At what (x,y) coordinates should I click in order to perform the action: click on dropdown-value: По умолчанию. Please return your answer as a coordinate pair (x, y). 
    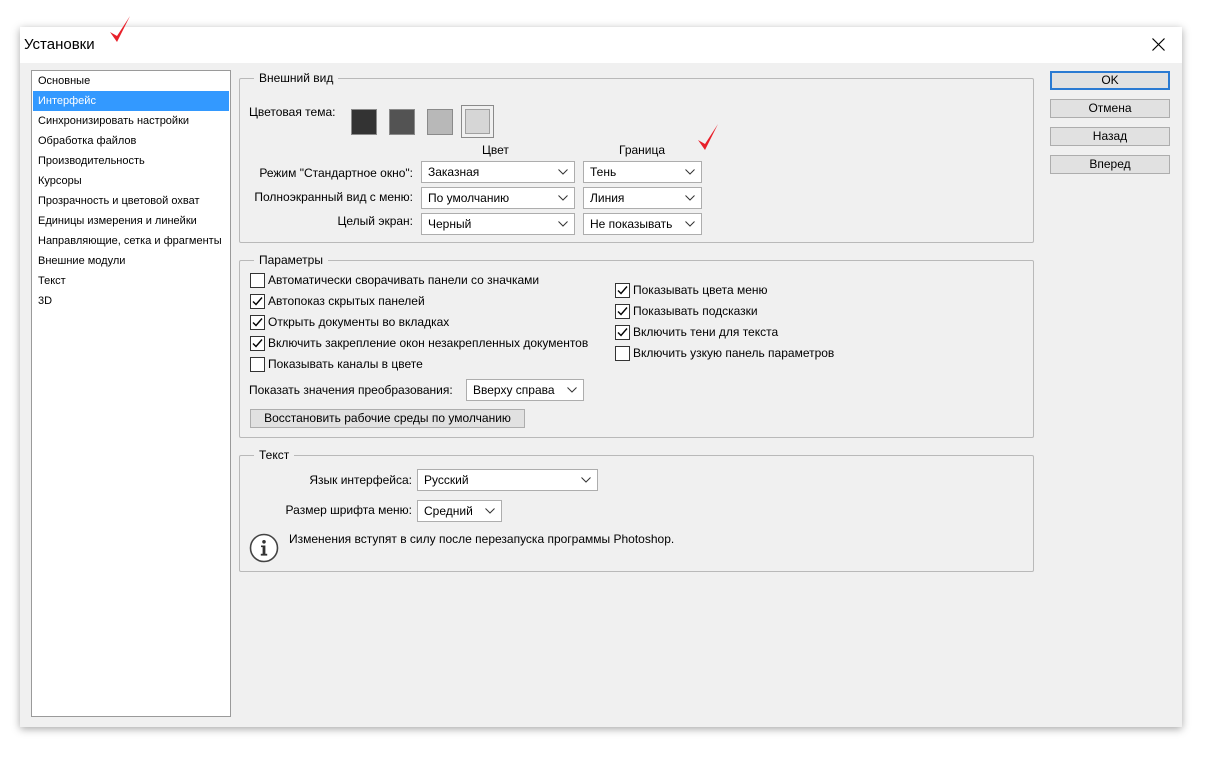
    Looking at the image, I should click on (469, 198).